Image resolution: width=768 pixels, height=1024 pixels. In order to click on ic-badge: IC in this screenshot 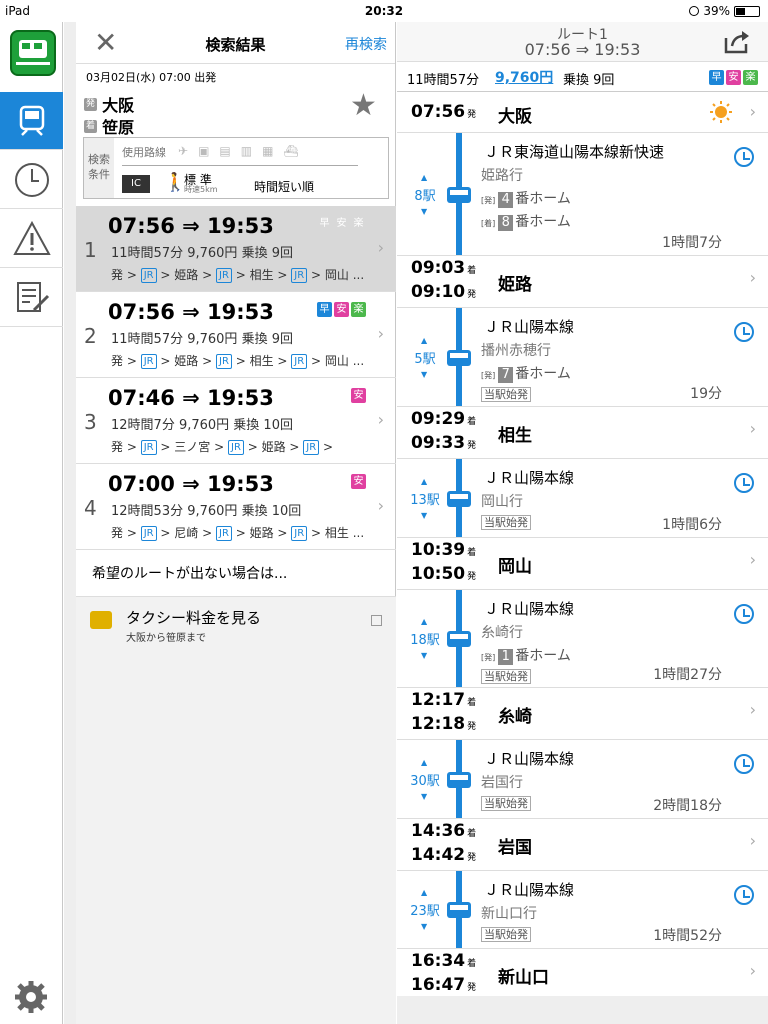, I will do `click(136, 184)`.